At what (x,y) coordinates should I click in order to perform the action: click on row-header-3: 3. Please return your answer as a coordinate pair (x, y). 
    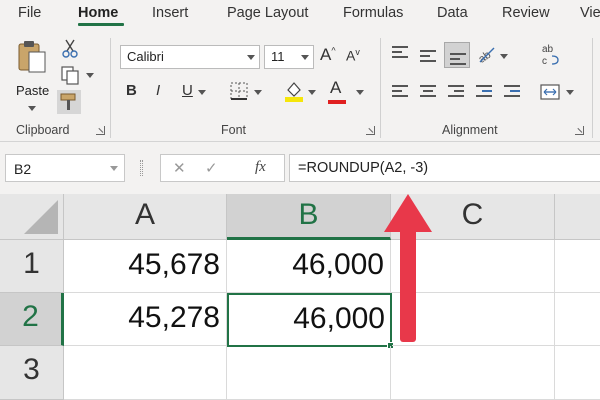
    Looking at the image, I should click on (32, 373).